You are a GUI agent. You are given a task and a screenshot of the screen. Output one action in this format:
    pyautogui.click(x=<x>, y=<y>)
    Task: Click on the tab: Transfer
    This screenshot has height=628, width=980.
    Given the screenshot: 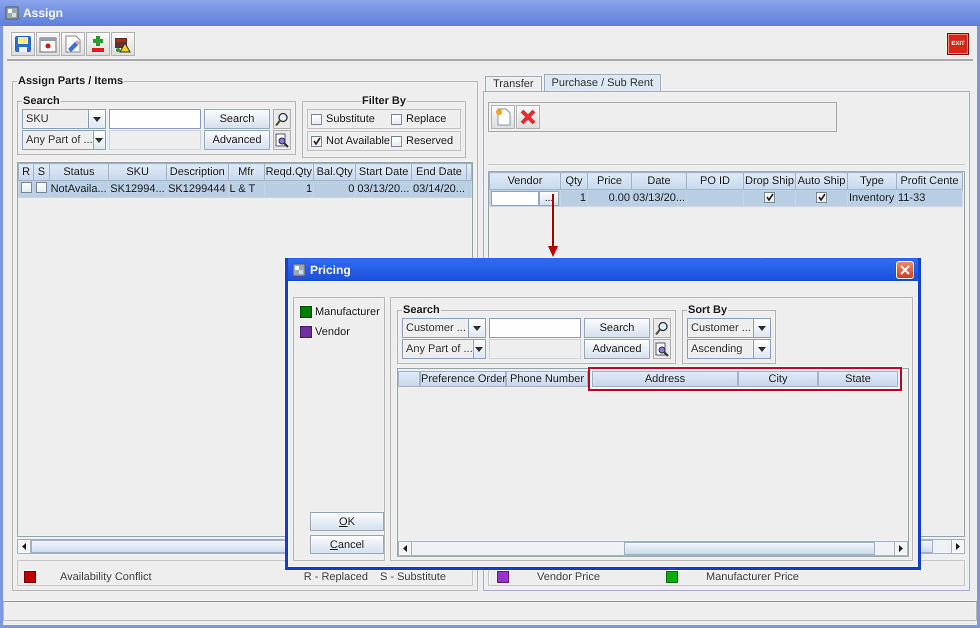 What is the action you would take?
    pyautogui.click(x=513, y=83)
    